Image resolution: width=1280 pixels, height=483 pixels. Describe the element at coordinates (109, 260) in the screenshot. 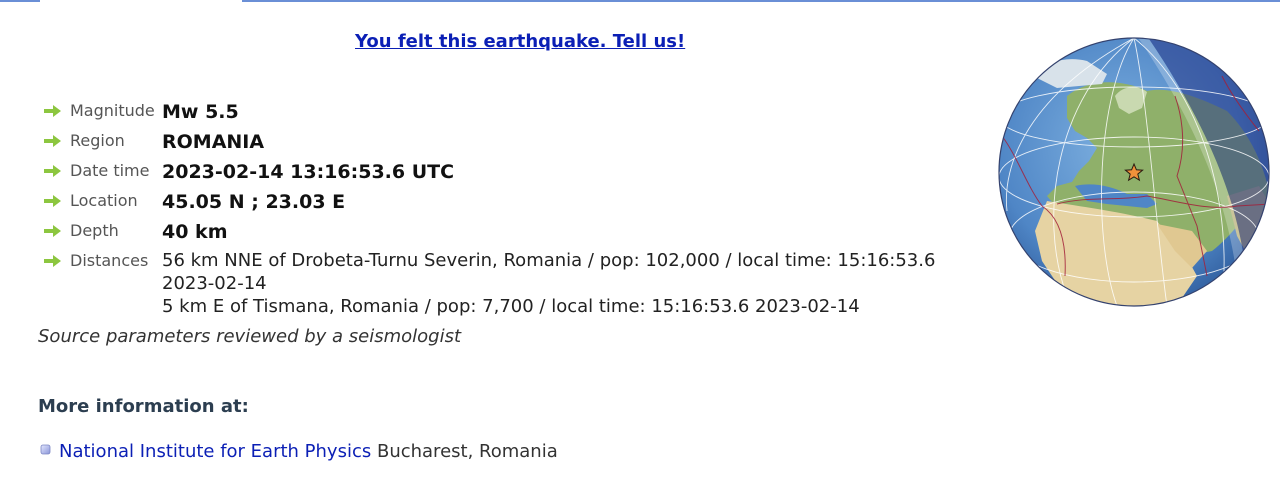

I see `param-label: Distances` at that location.